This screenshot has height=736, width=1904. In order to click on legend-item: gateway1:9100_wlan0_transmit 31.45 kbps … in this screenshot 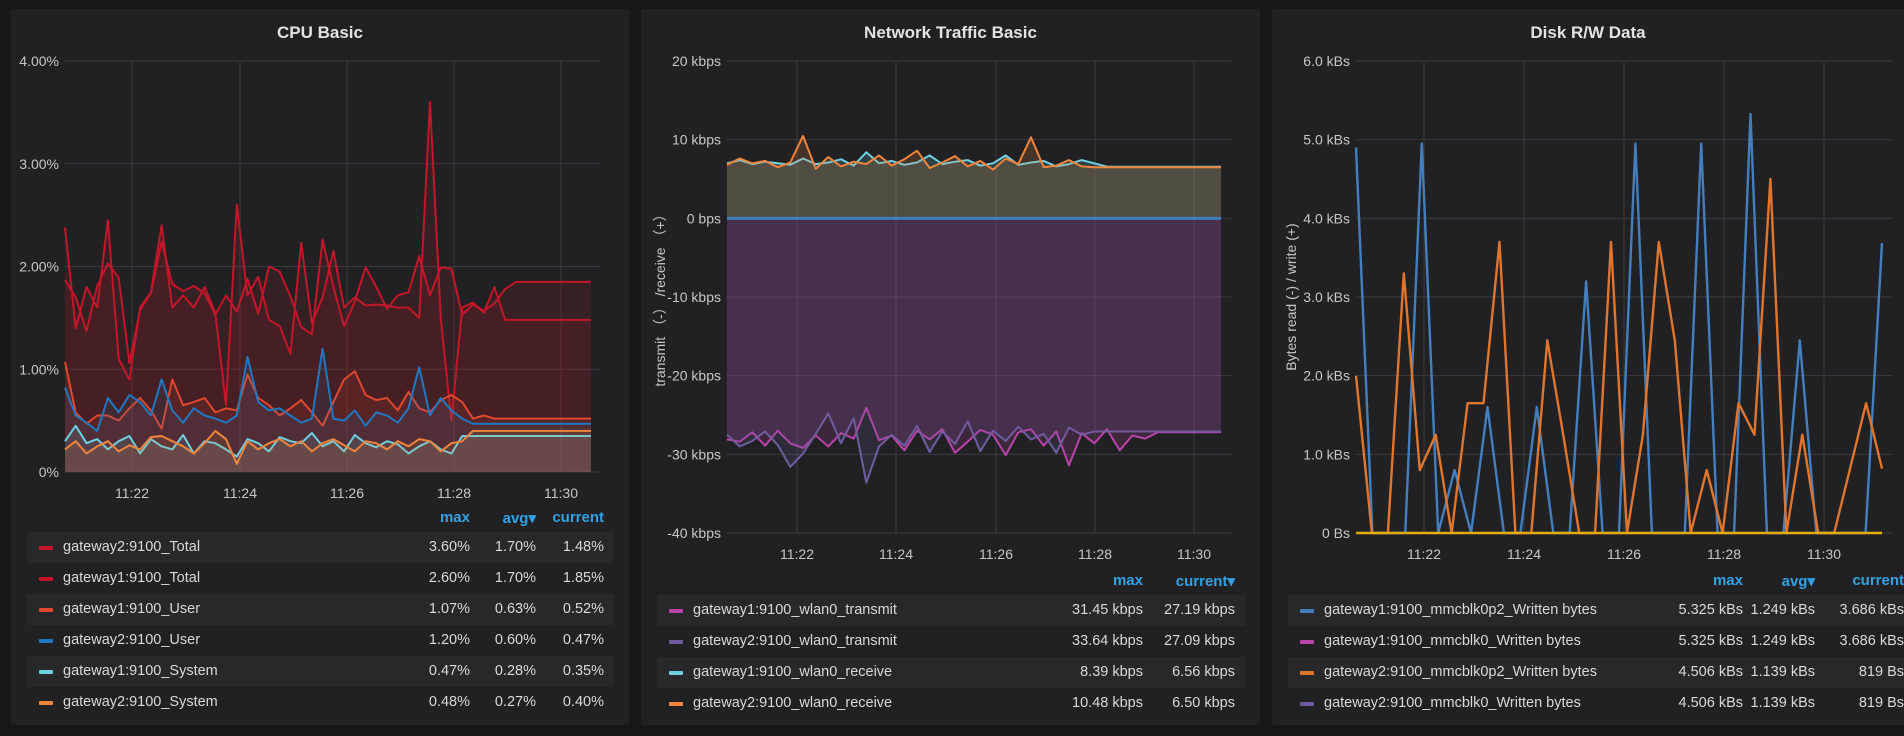, I will do `click(951, 610)`.